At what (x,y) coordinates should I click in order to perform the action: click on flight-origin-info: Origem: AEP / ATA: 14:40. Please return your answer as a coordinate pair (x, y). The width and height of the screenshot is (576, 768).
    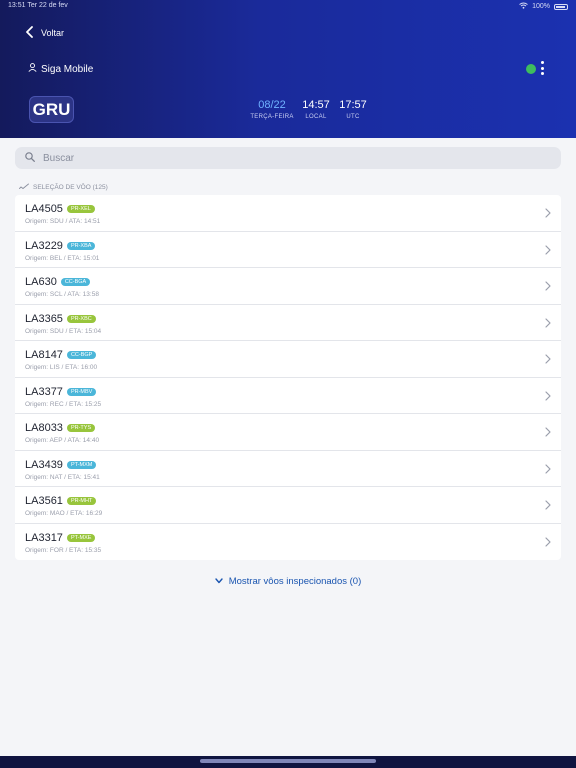
    Looking at the image, I should click on (62, 440).